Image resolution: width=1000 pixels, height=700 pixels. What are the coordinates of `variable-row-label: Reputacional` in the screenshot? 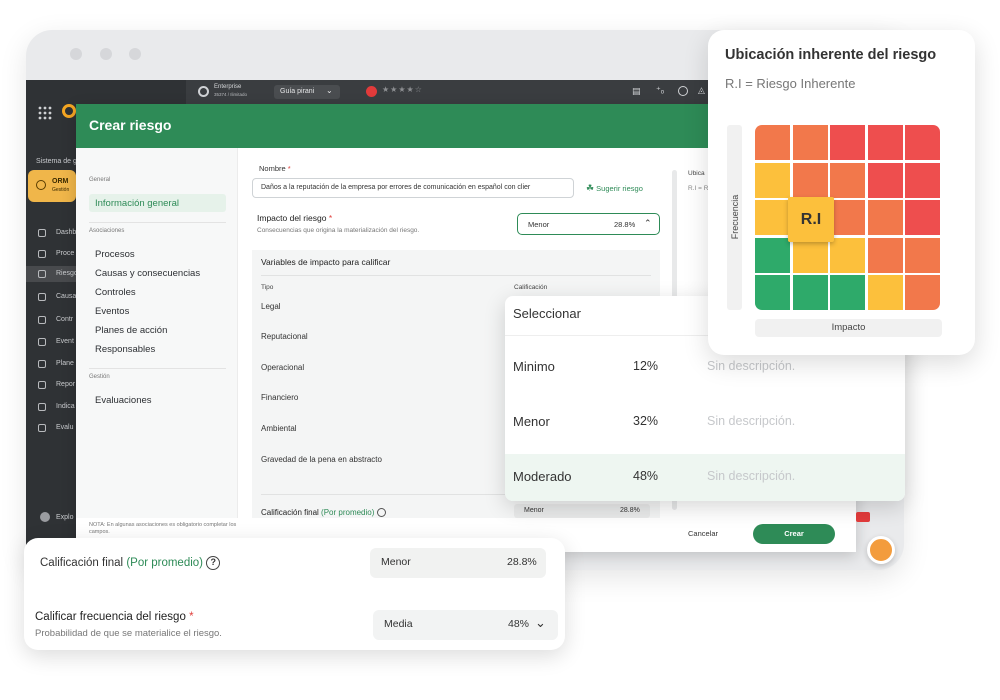 It's located at (284, 336).